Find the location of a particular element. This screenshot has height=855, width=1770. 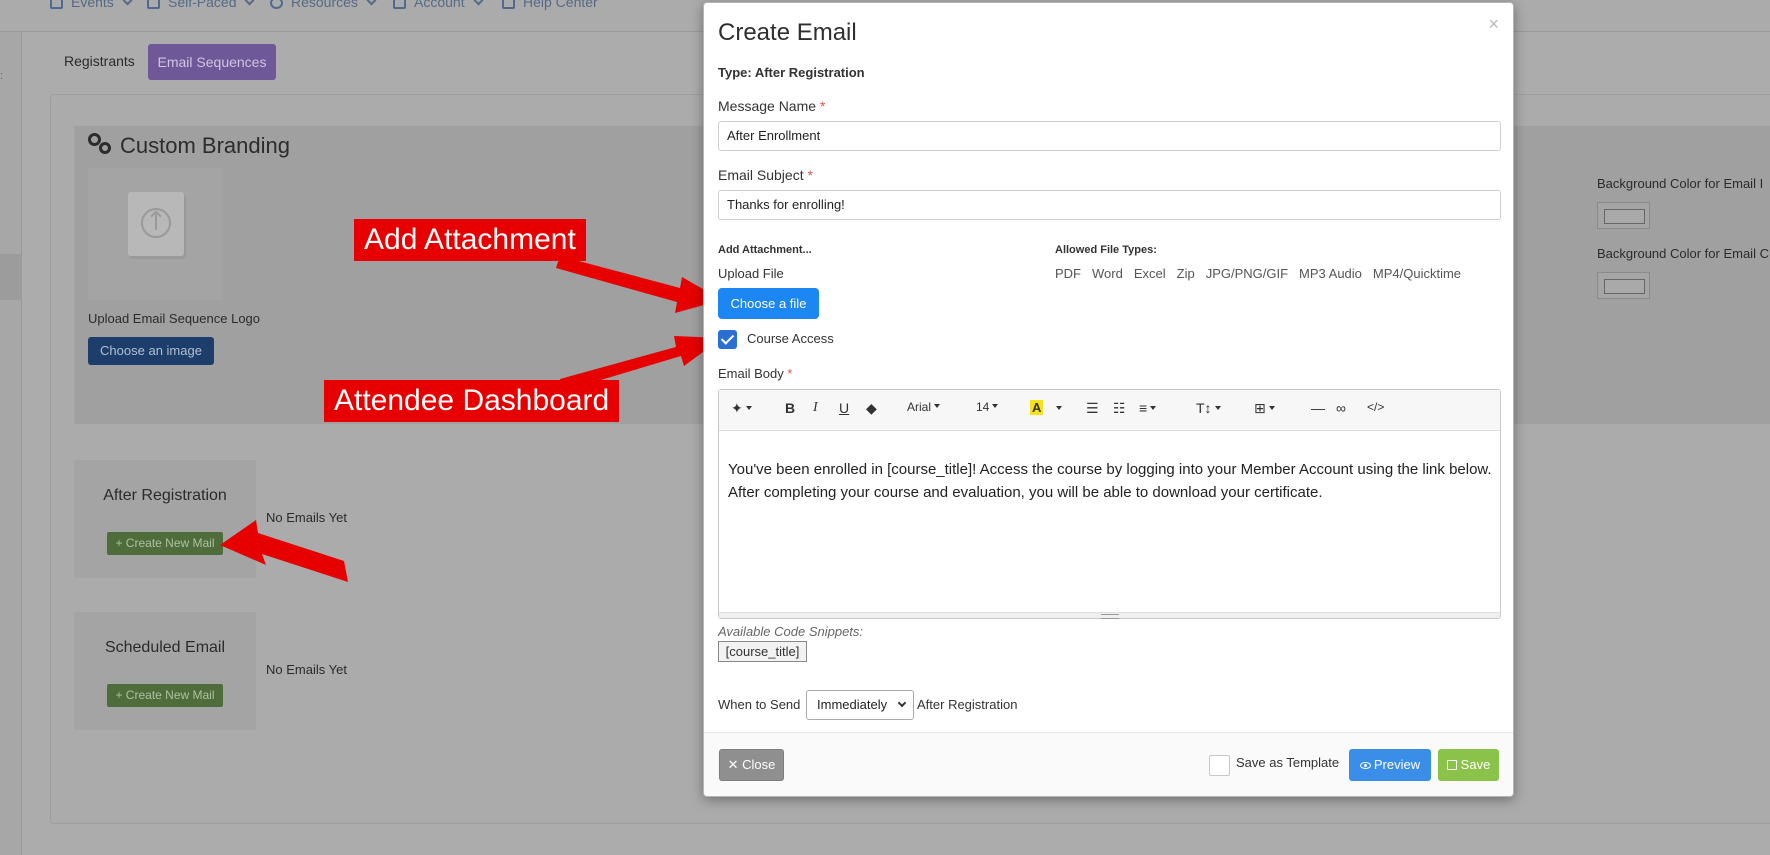

file-type: Zip is located at coordinates (1185, 273).